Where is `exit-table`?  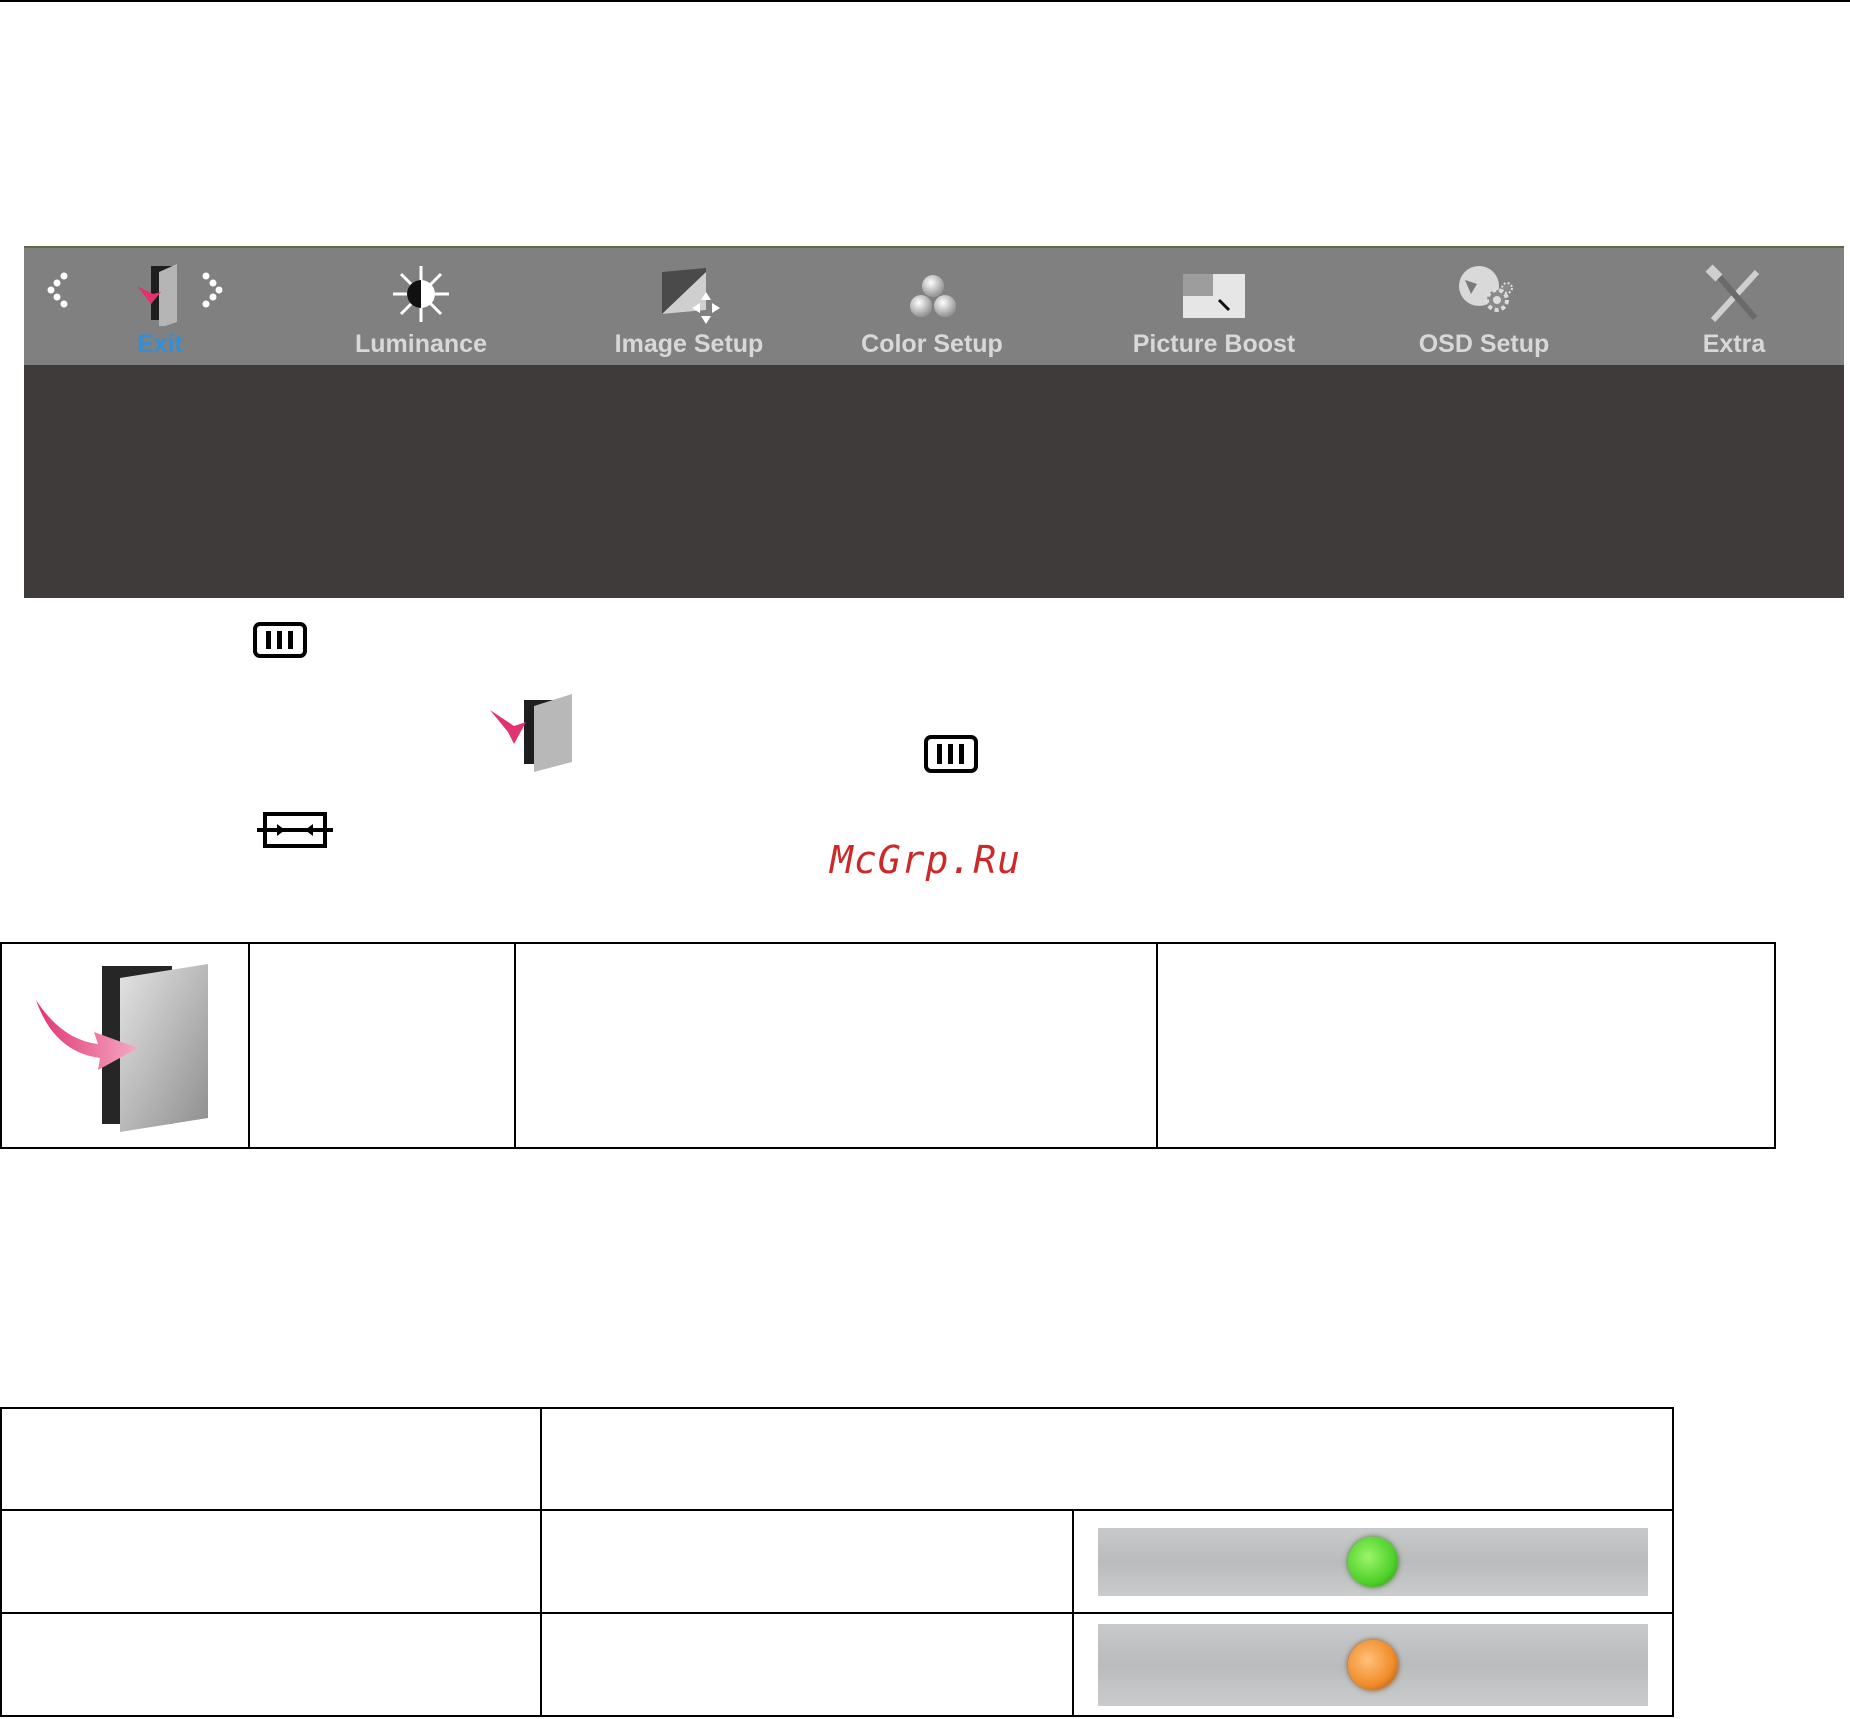 exit-table is located at coordinates (888, 1045).